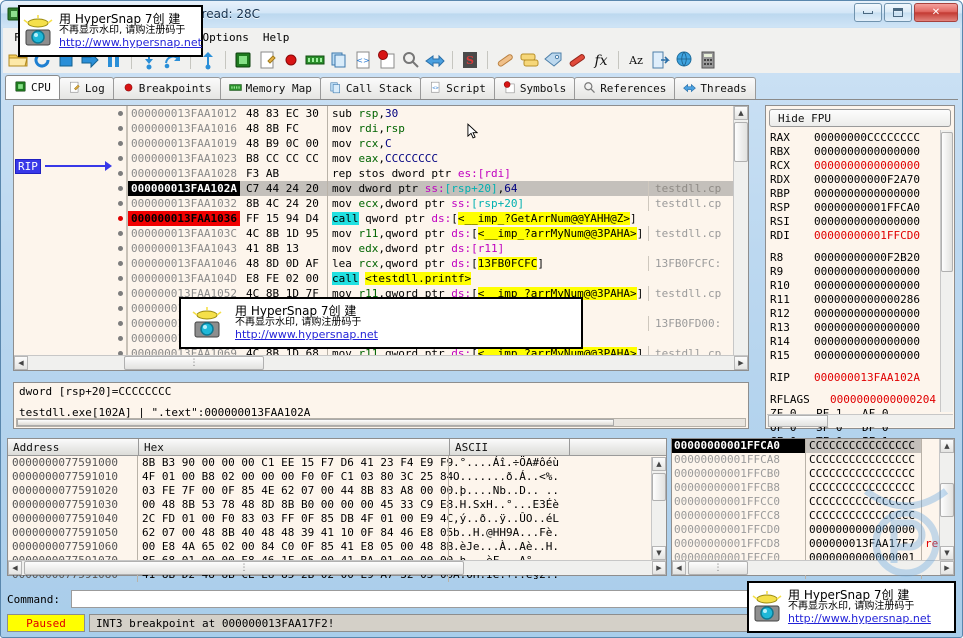 This screenshot has height=638, width=963. I want to click on patch-icon, so click(505, 60).